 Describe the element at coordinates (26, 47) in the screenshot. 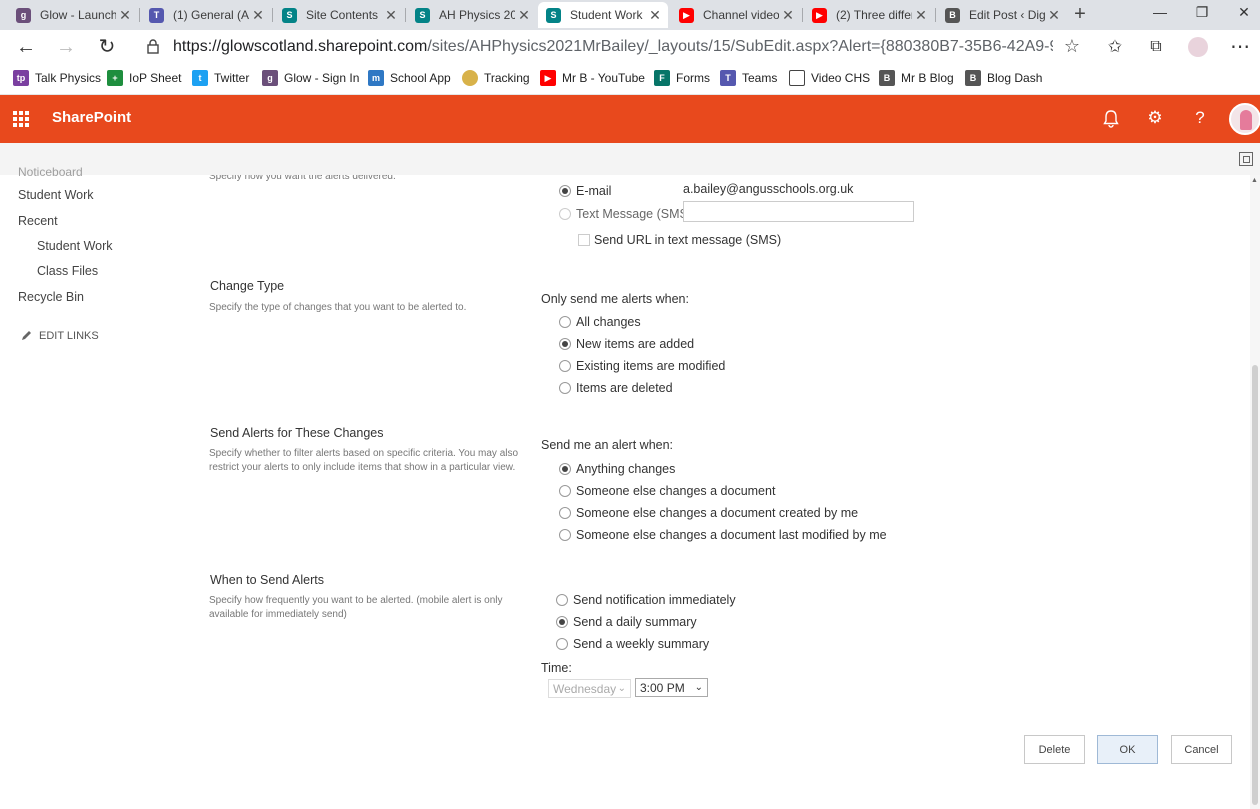

I see `back-icon: ←` at that location.